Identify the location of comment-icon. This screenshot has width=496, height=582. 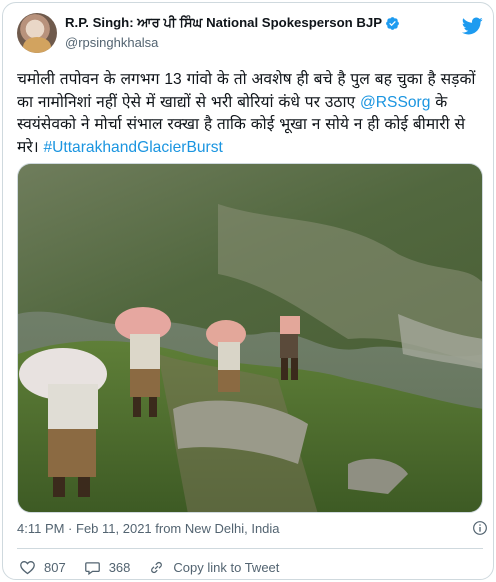
(92, 568).